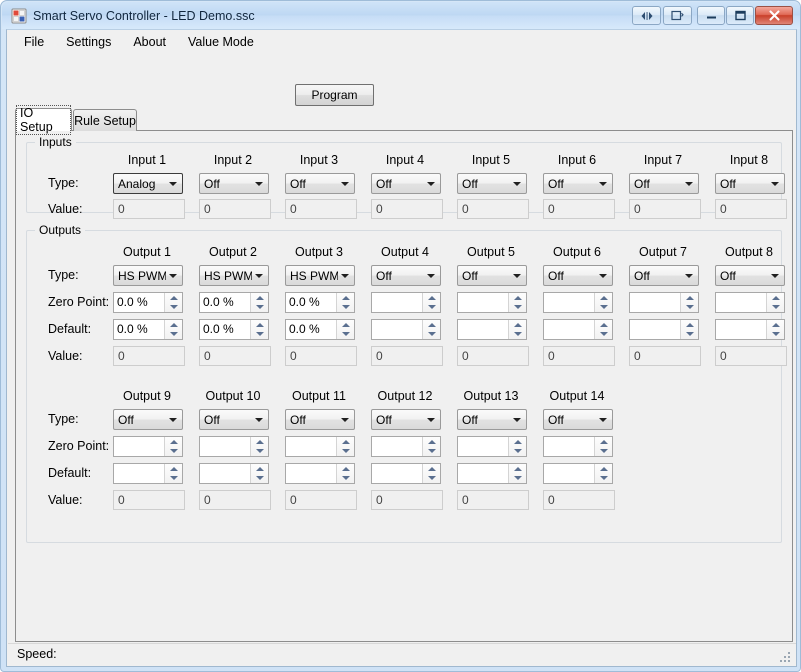 The width and height of the screenshot is (801, 672). What do you see at coordinates (406, 302) in the screenshot?
I see `output-4-zero-point-spinner` at bounding box center [406, 302].